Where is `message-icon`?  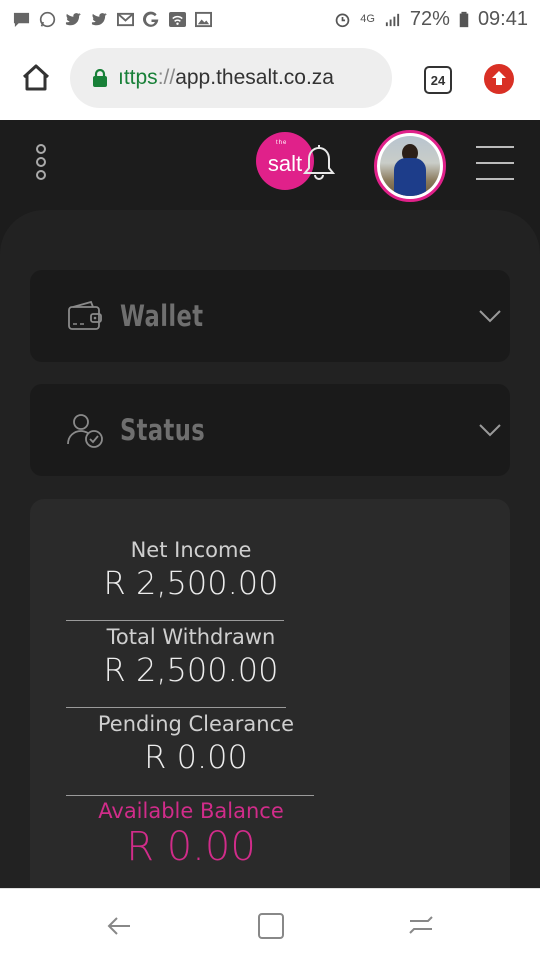
message-icon is located at coordinates (21, 19).